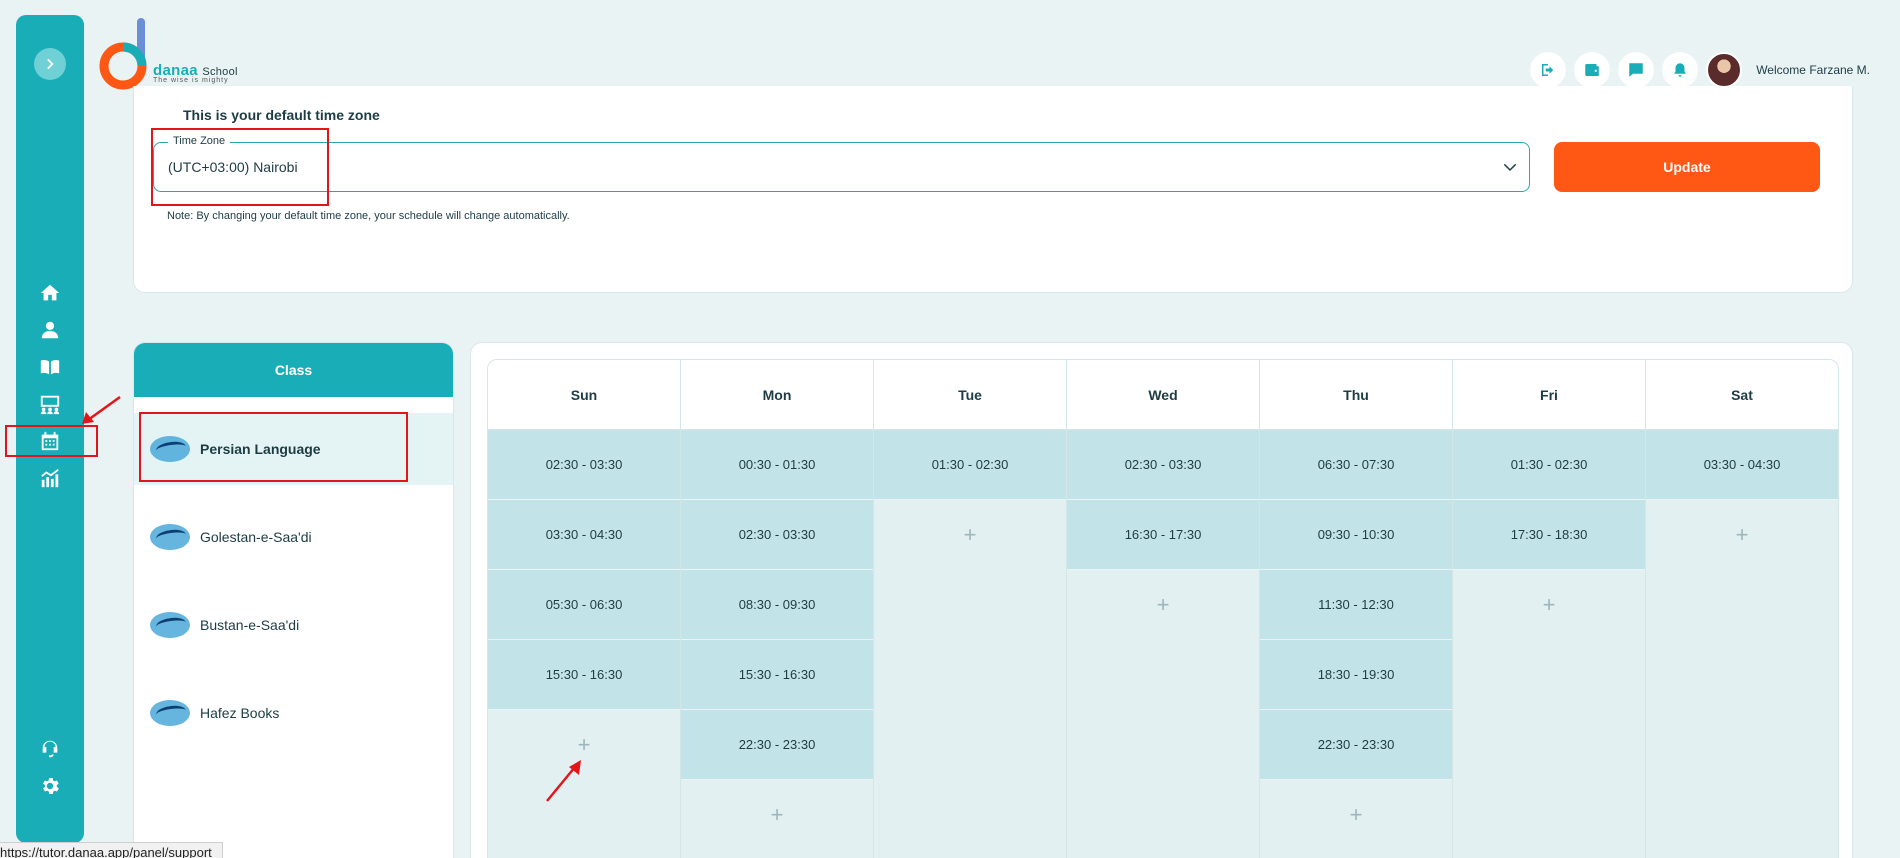  Describe the element at coordinates (50, 441) in the screenshot. I see `calendar-icon` at that location.